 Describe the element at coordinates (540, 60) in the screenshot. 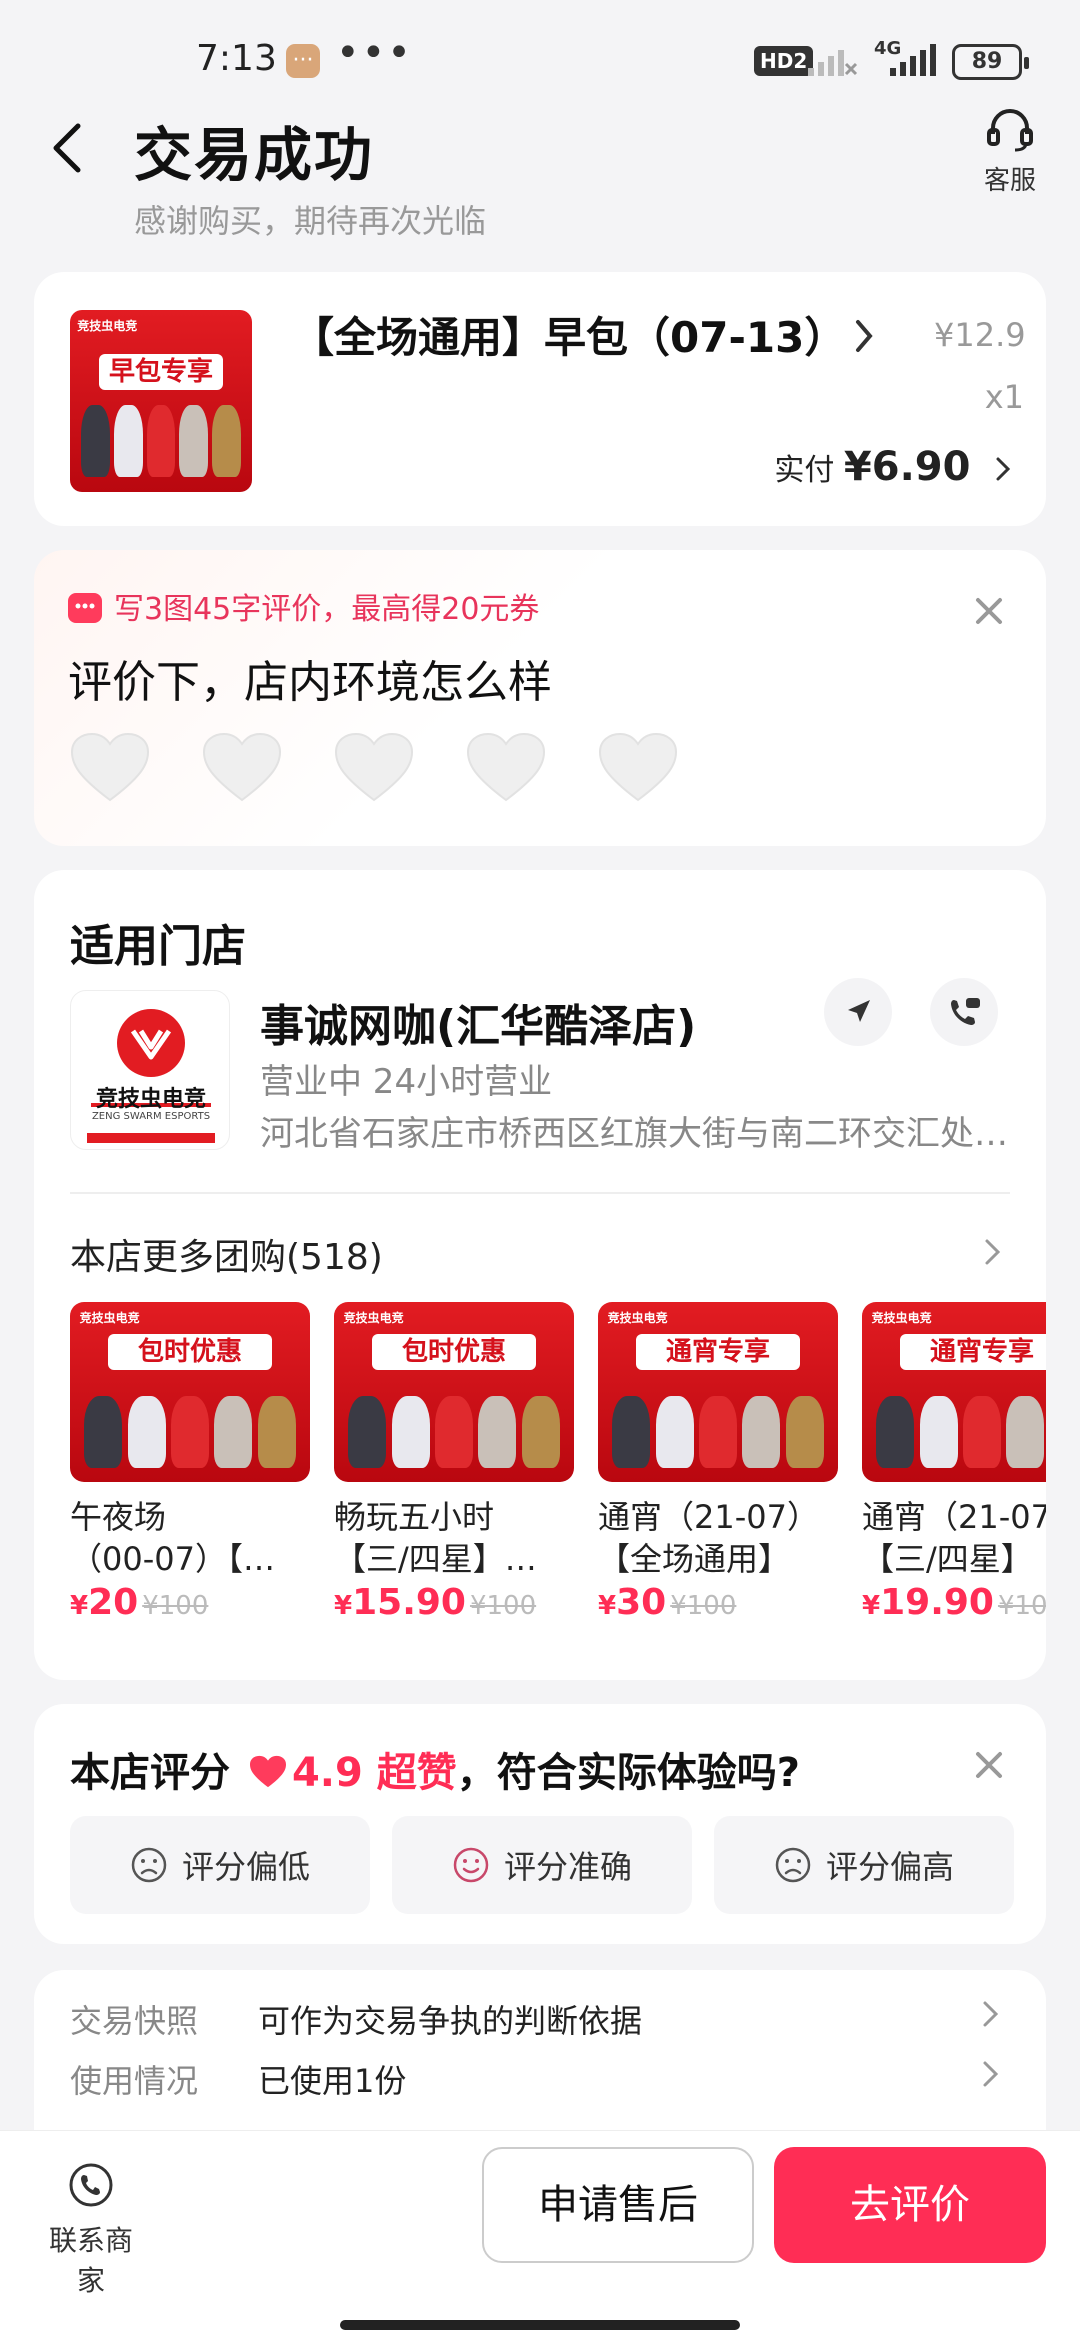

I see `status-bar: 7:13 ··· ••• HD2 4G 89` at that location.